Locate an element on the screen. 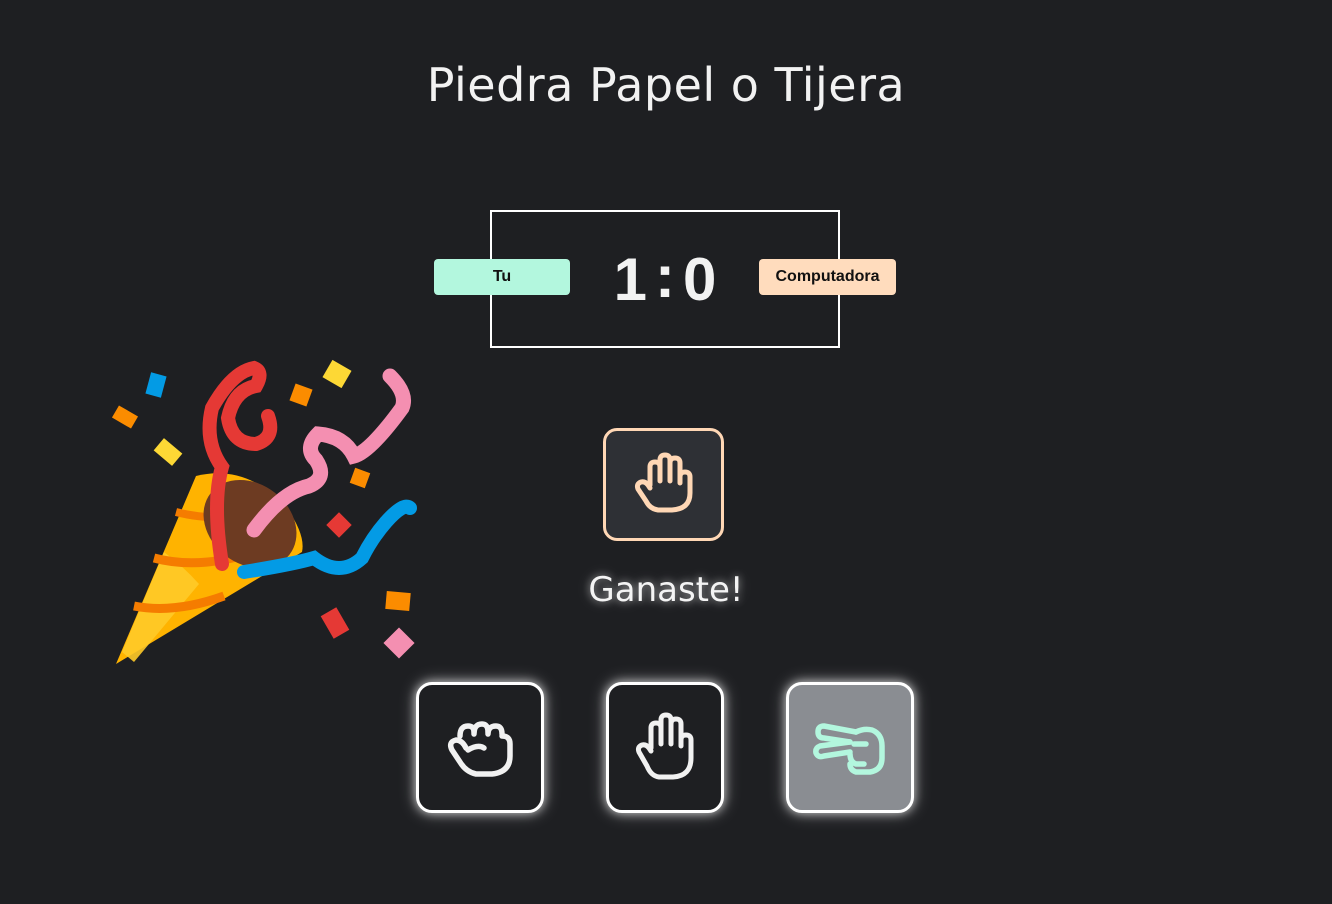 This screenshot has width=1332, height=904. scissors-button is located at coordinates (850, 747).